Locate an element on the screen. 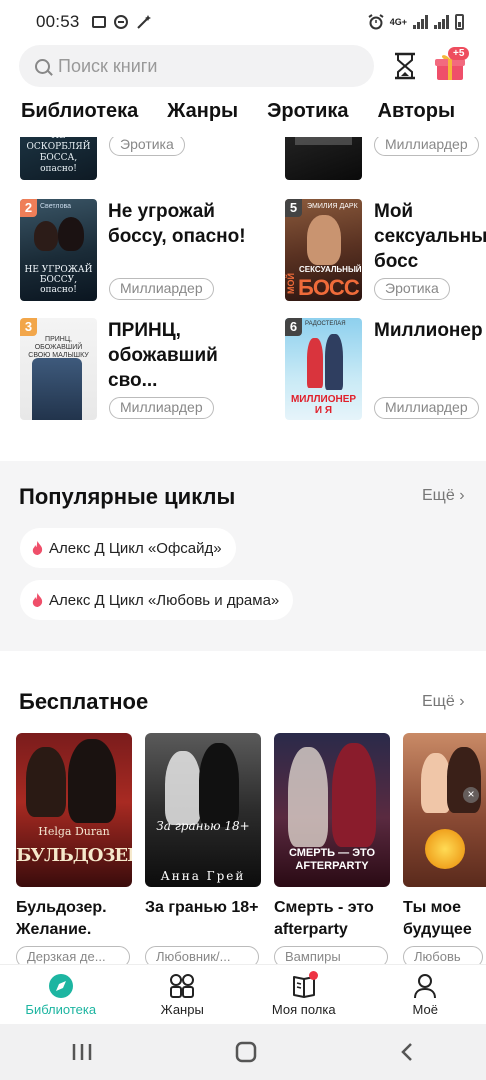 The width and height of the screenshot is (486, 1080). gift-badge: +5 is located at coordinates (459, 53).